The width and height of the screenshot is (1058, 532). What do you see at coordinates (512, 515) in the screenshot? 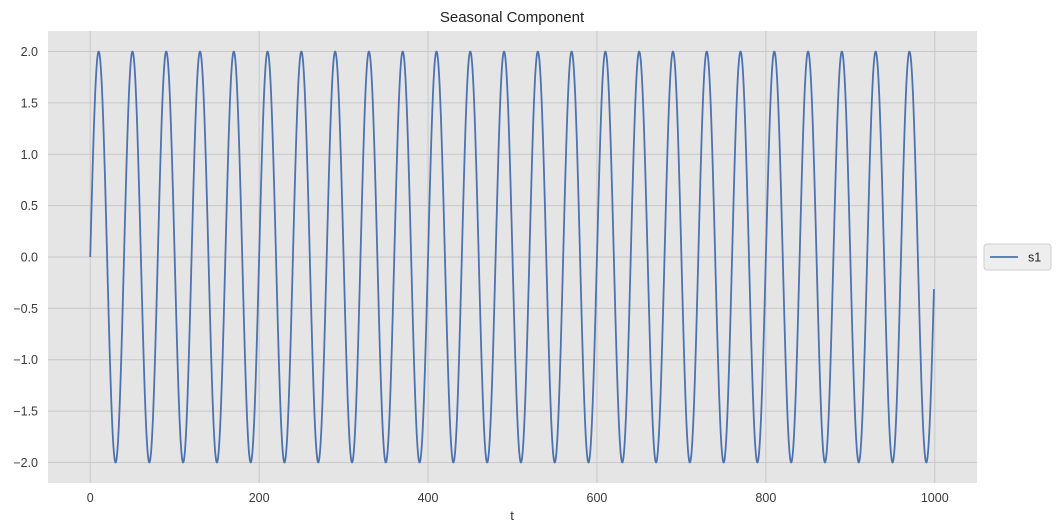
I see `x-axis-label: t` at bounding box center [512, 515].